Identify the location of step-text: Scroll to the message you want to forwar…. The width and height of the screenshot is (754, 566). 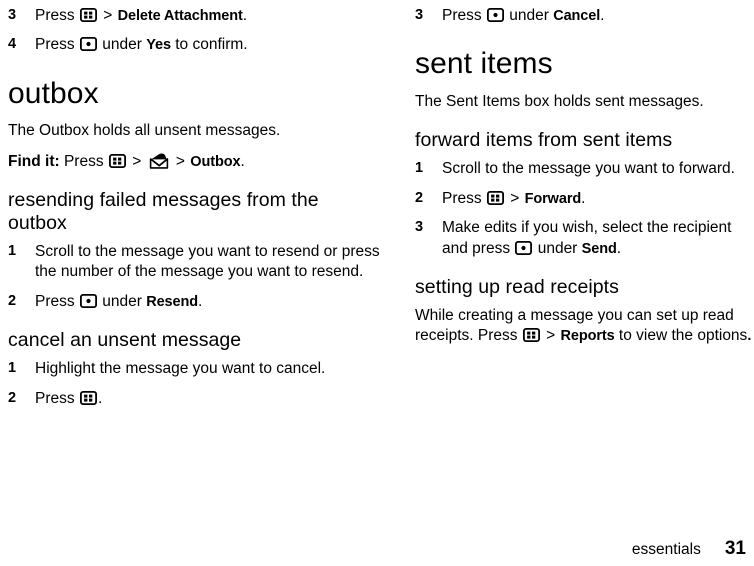
(588, 169).